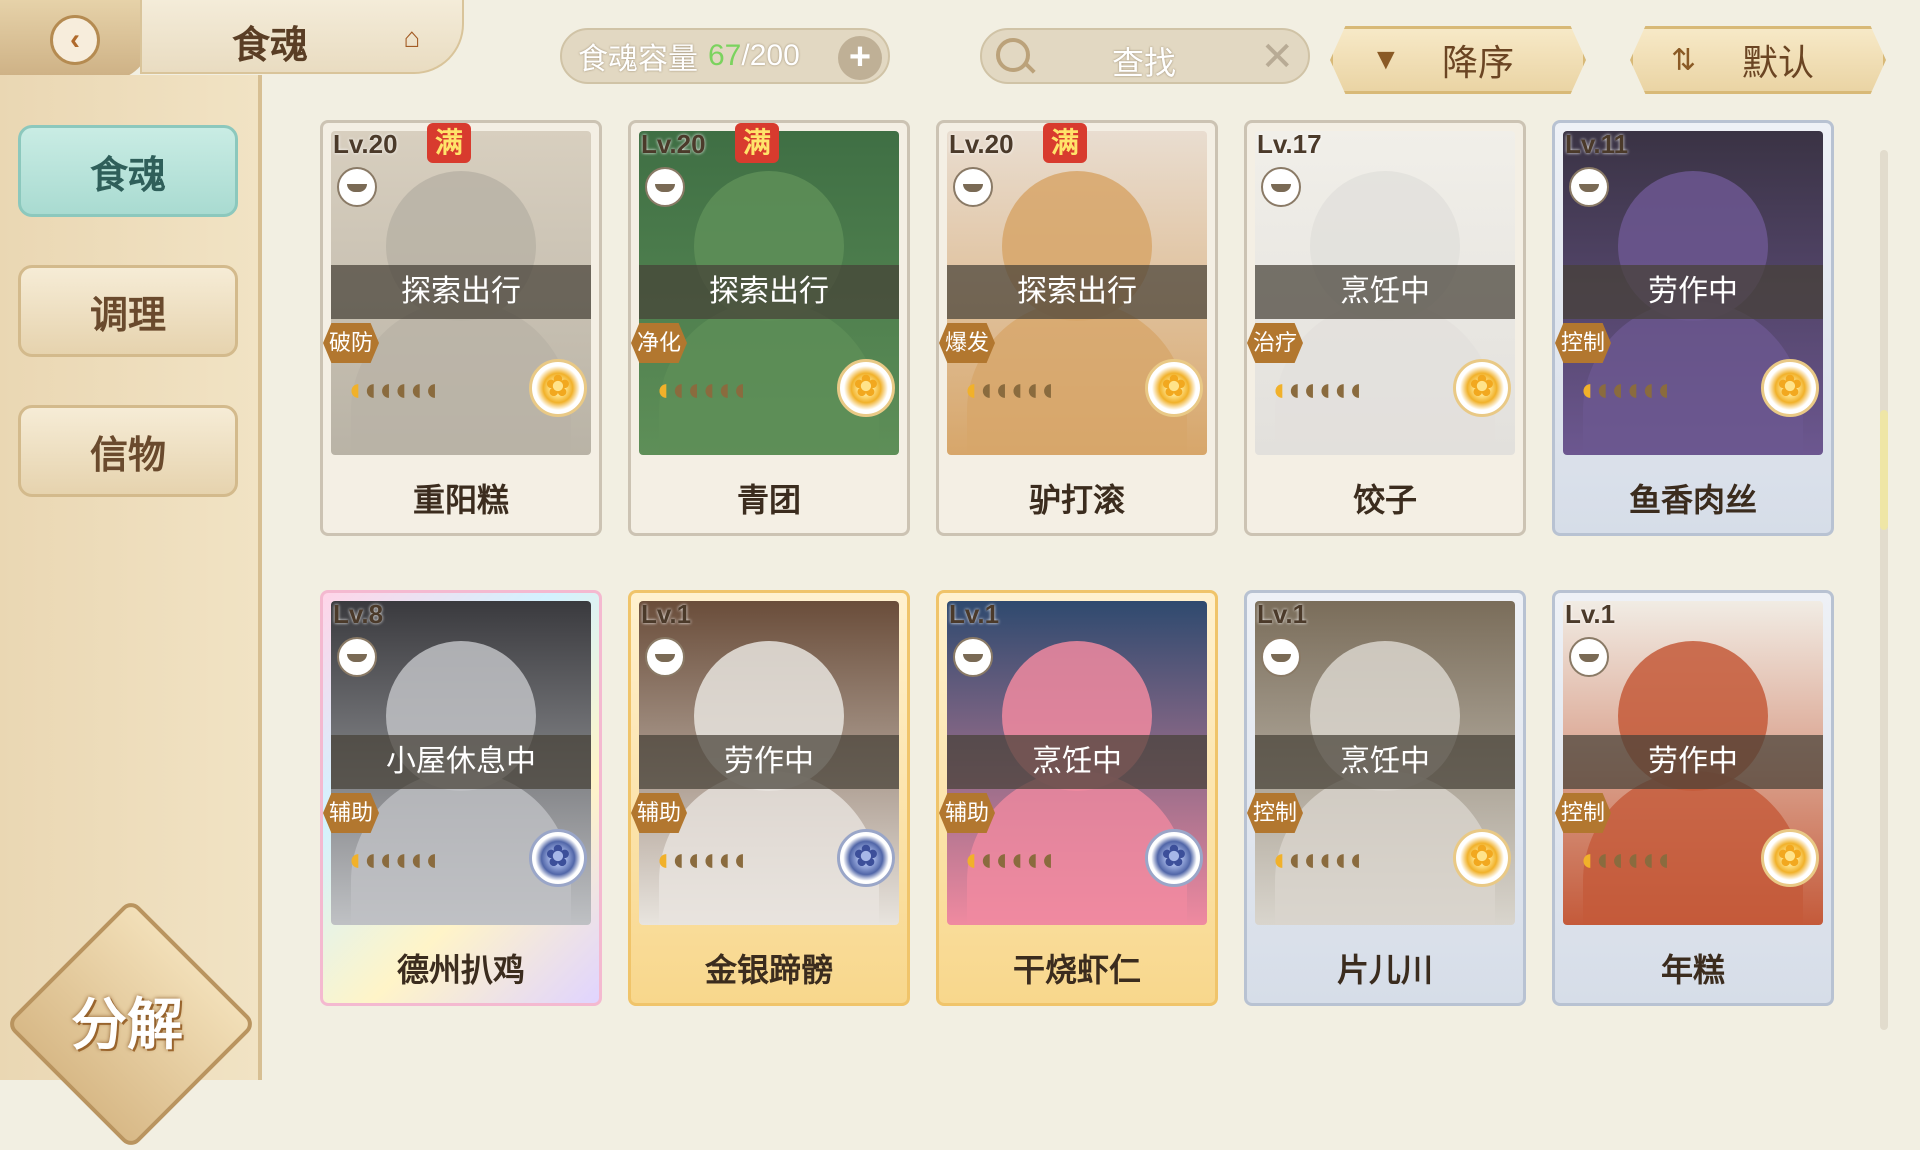 This screenshot has height=1150, width=1920. What do you see at coordinates (769, 292) in the screenshot?
I see `status-banner: 探索出行` at bounding box center [769, 292].